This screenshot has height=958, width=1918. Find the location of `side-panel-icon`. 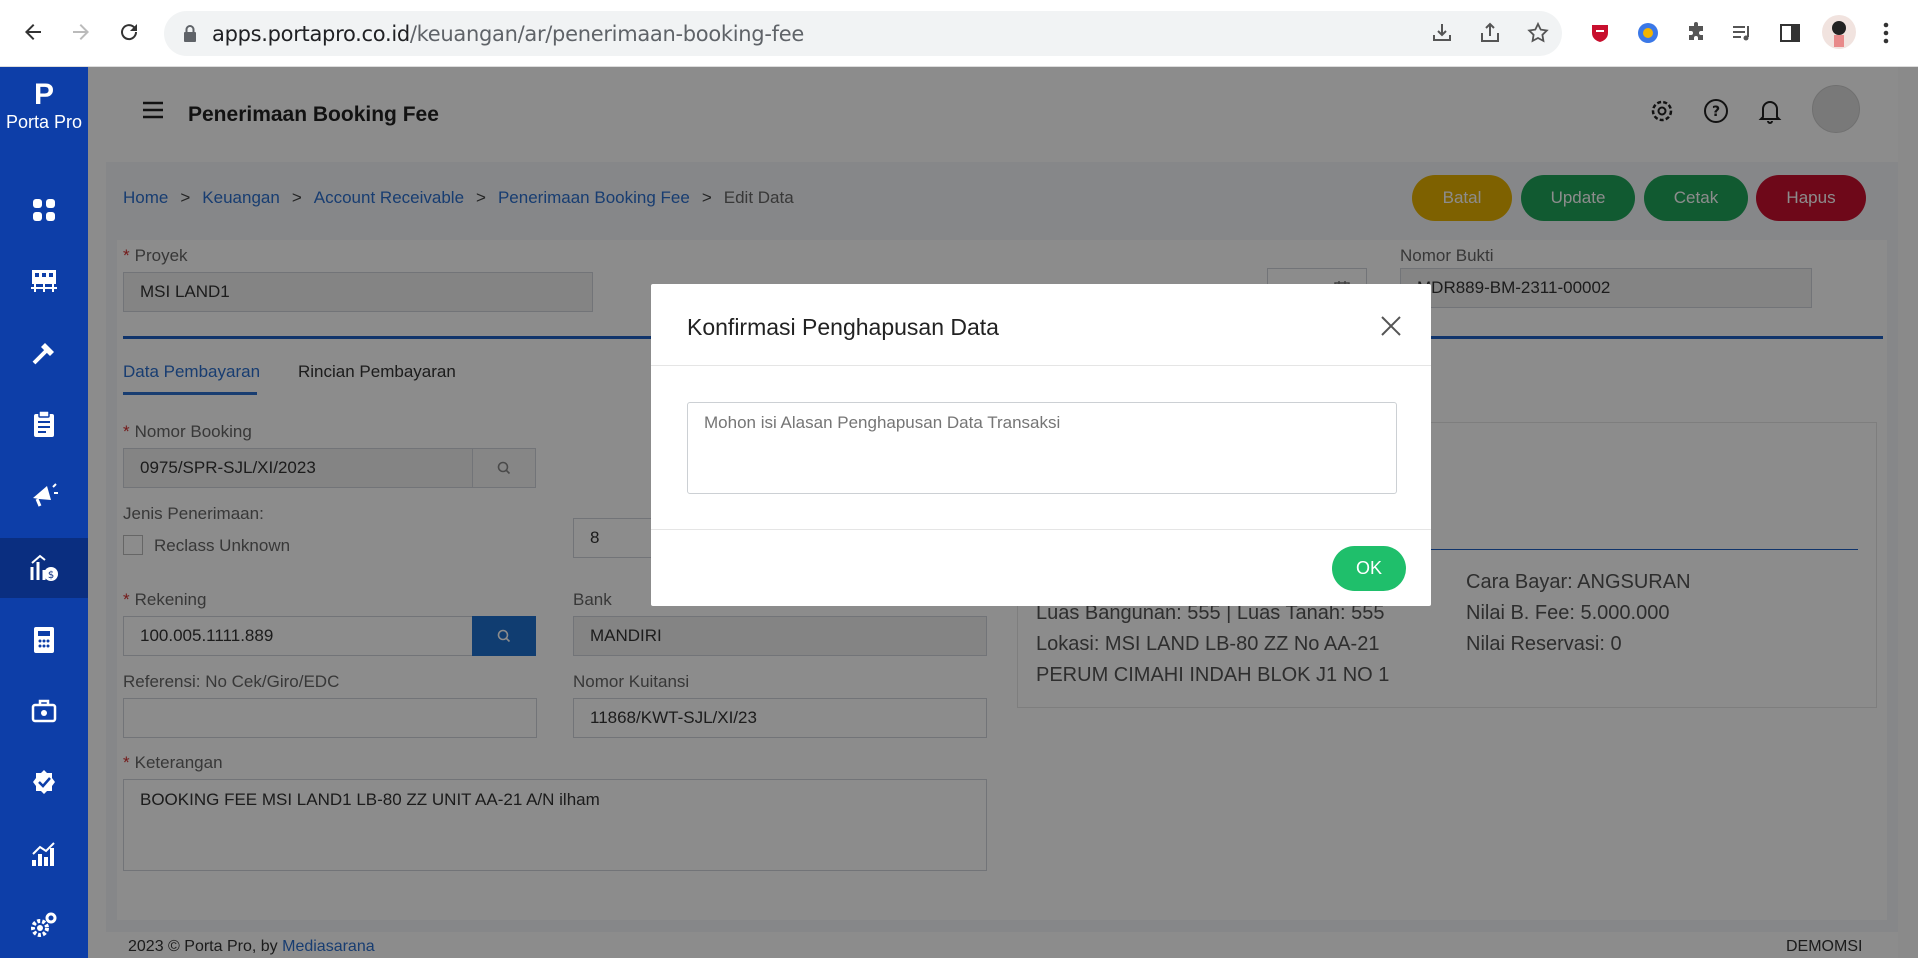

side-panel-icon is located at coordinates (1790, 33).